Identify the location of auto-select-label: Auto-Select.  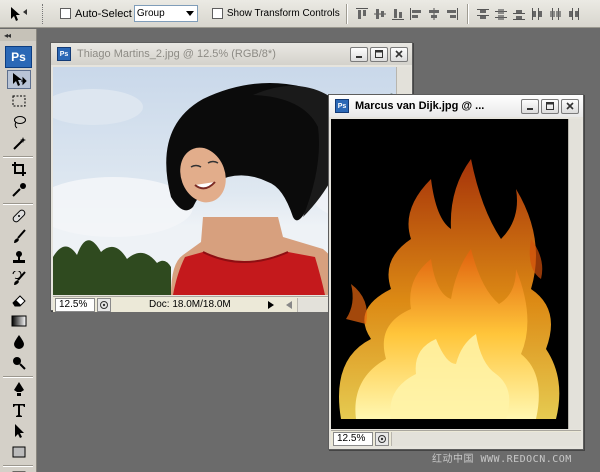
(103, 13).